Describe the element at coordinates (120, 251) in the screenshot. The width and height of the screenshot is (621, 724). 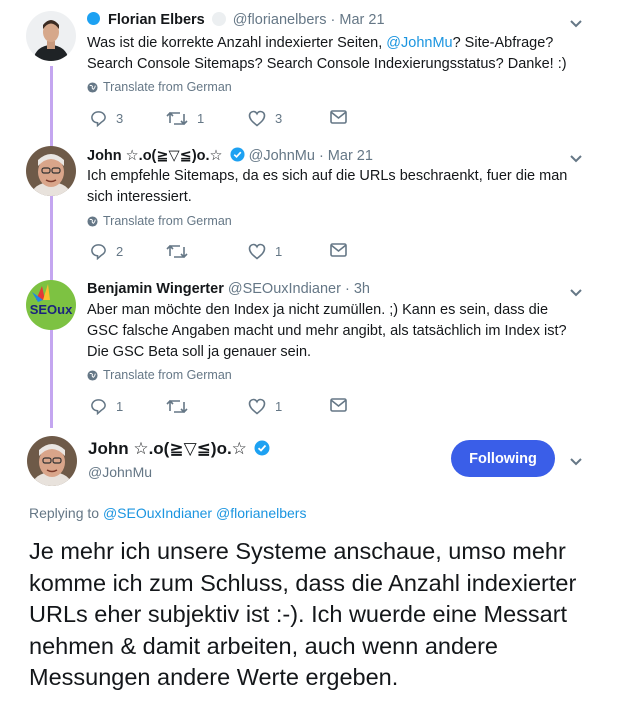
I see `reply-count: 2` at that location.